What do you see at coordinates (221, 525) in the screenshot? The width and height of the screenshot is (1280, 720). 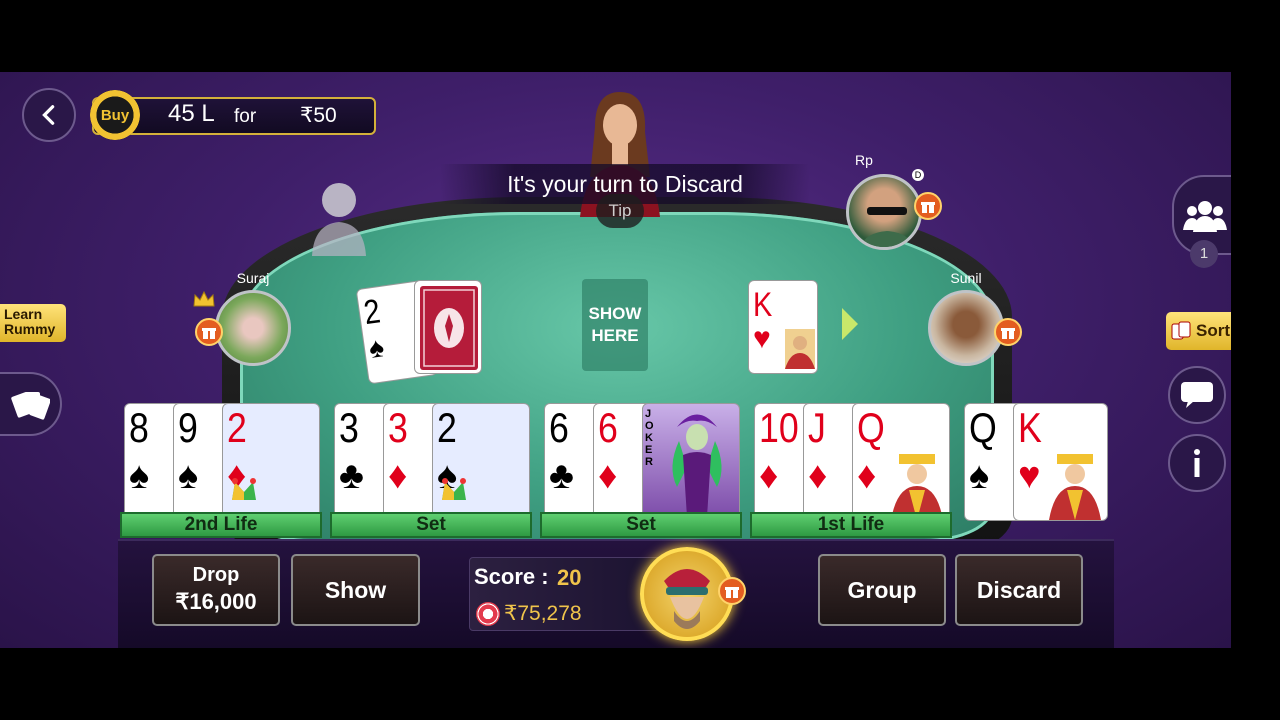 I see `group-label: 2nd Life` at bounding box center [221, 525].